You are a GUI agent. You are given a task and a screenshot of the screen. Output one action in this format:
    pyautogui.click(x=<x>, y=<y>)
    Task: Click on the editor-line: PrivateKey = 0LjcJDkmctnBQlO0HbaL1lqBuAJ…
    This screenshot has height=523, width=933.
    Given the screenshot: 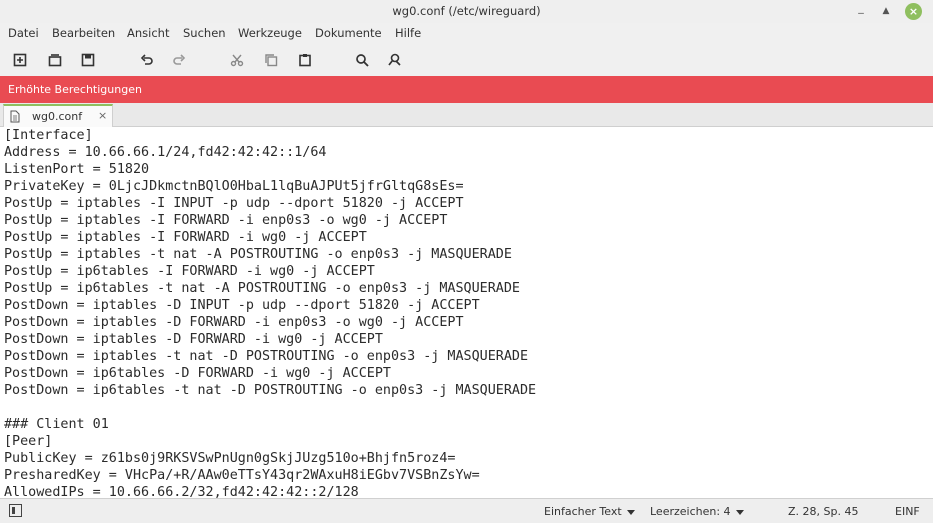 What is the action you would take?
    pyautogui.click(x=234, y=186)
    